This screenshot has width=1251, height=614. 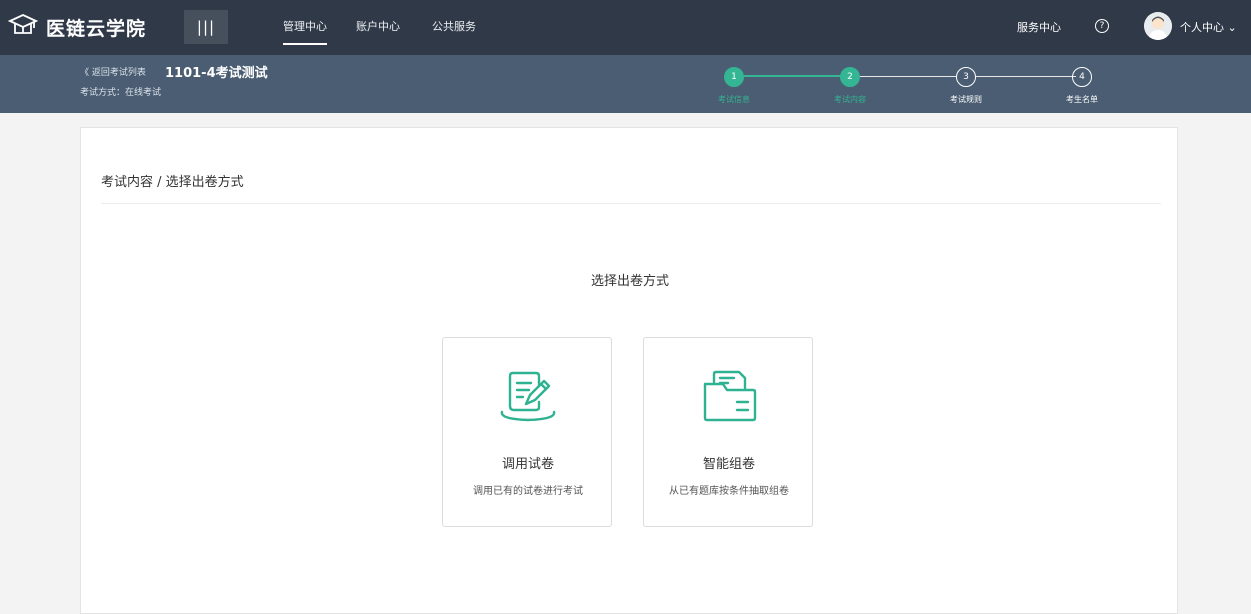 What do you see at coordinates (728, 464) in the screenshot?
I see `option-name: 智能组卷` at bounding box center [728, 464].